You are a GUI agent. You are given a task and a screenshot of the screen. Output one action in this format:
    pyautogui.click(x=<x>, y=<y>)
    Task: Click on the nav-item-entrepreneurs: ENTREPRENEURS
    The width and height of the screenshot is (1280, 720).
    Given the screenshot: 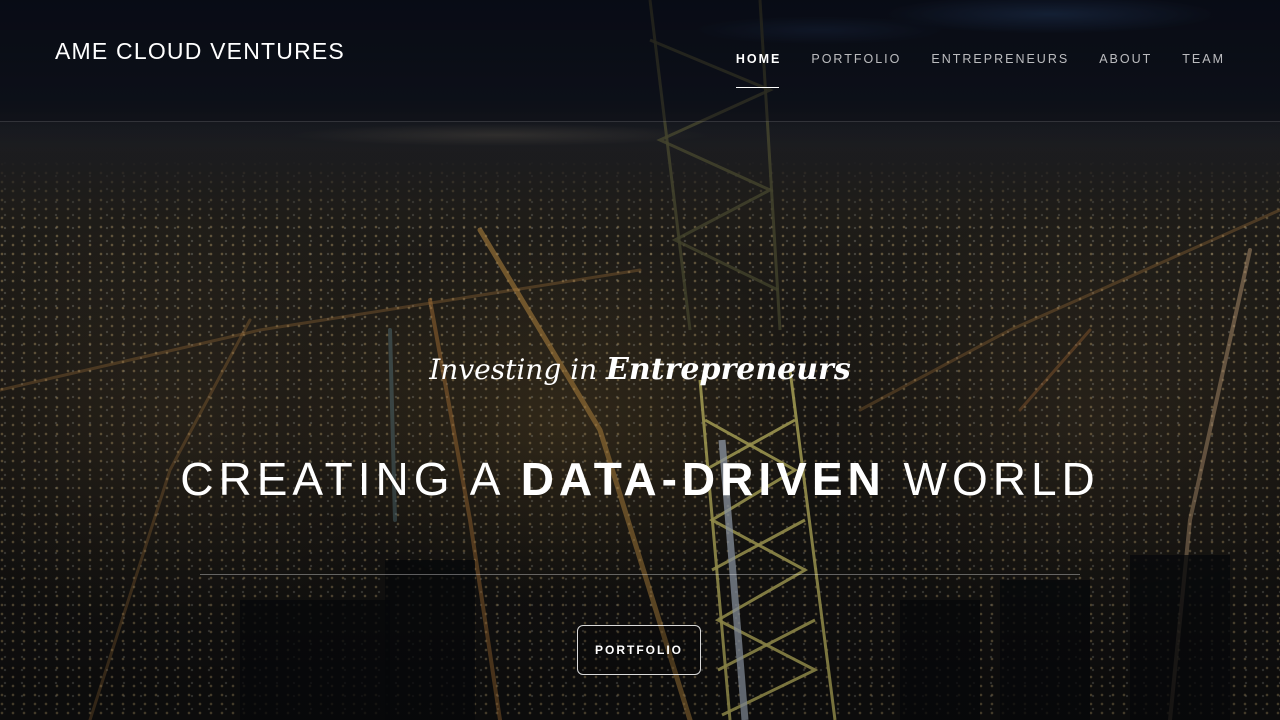 What is the action you would take?
    pyautogui.click(x=1000, y=70)
    